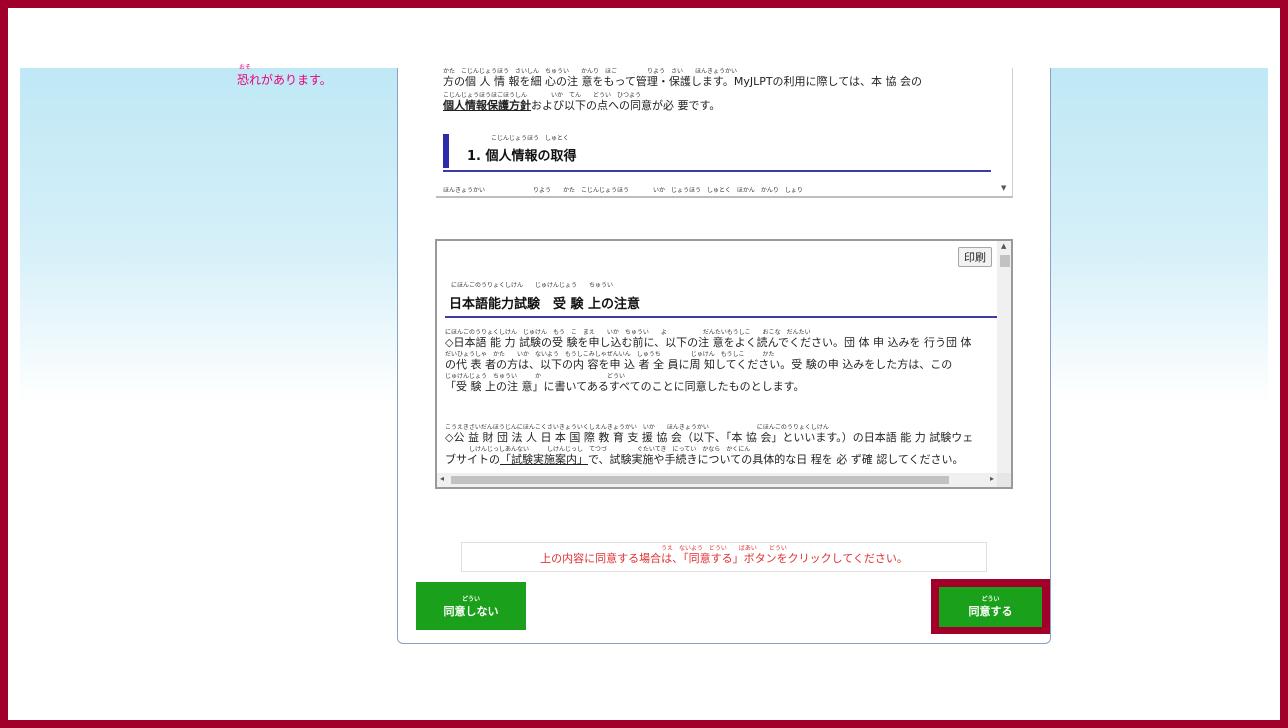  I want to click on warning-text: おそ 恐れがあります。, so click(284, 76).